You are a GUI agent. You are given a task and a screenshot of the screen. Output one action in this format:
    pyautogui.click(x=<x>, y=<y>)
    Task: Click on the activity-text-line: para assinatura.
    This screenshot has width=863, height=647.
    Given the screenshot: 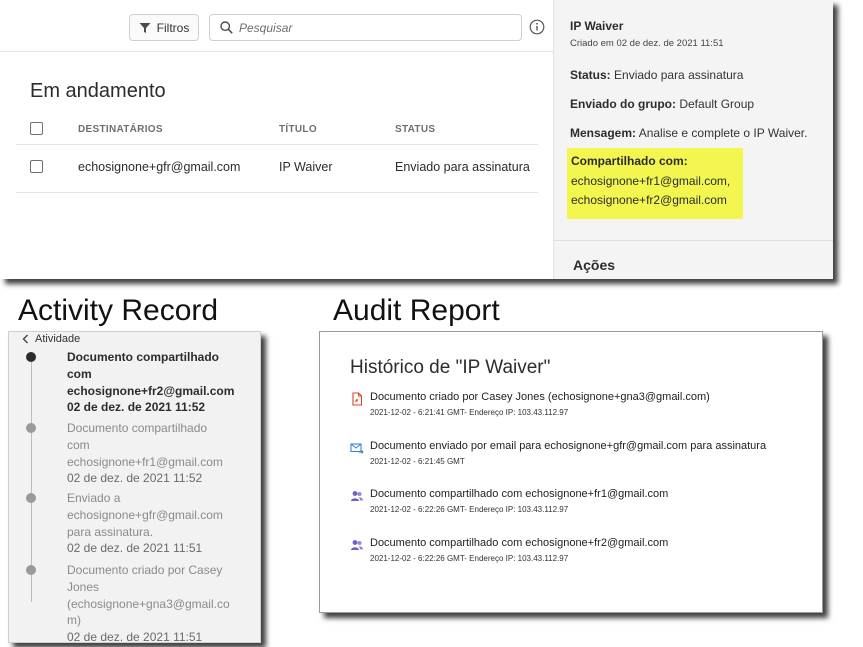 What is the action you would take?
    pyautogui.click(x=110, y=531)
    